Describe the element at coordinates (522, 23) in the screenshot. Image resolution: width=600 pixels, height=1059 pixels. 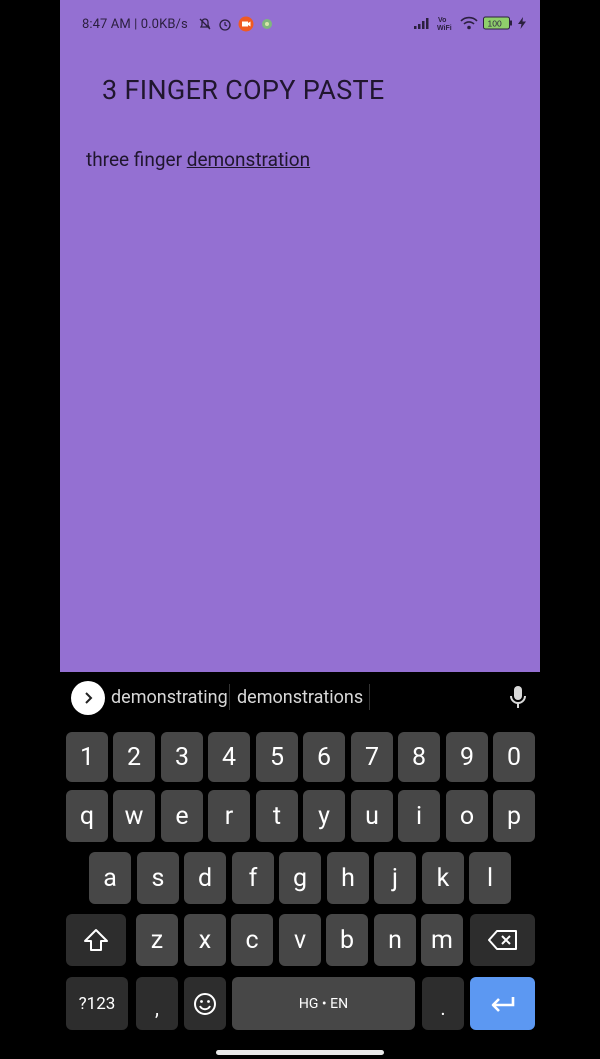
I see `charging-icon` at that location.